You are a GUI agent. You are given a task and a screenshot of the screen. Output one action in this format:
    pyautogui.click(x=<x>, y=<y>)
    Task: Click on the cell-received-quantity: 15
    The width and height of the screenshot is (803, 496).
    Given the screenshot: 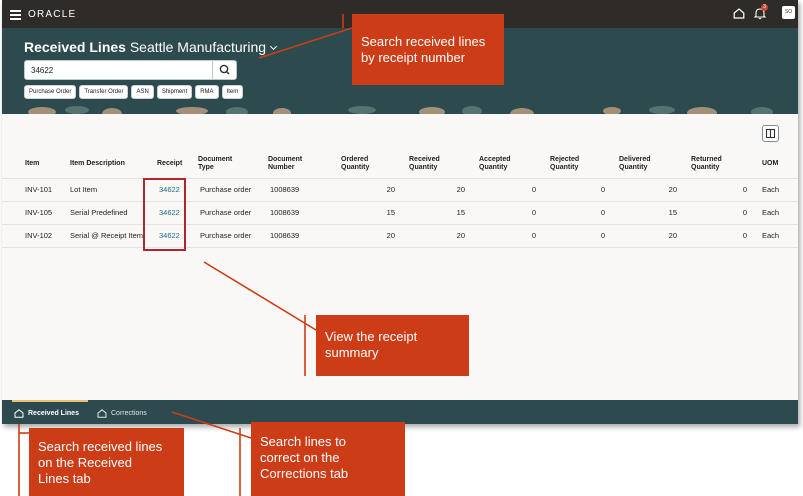 What is the action you would take?
    pyautogui.click(x=460, y=212)
    